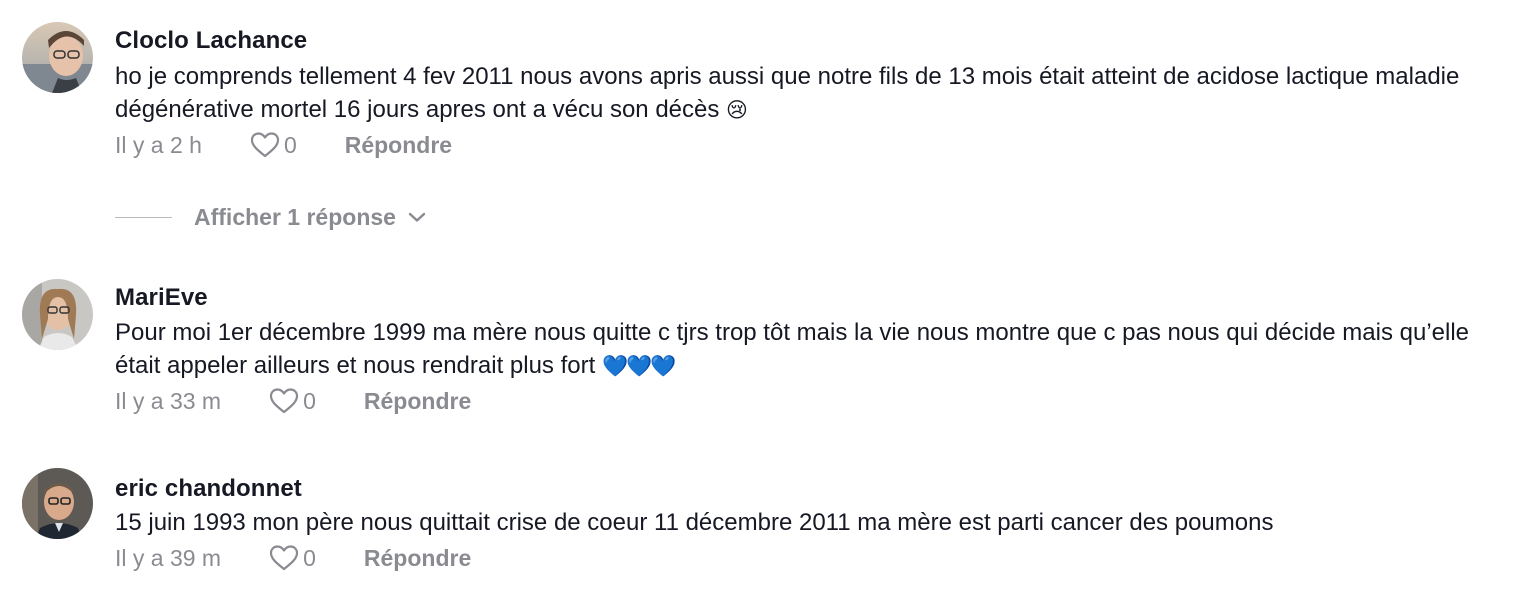 Image resolution: width=1518 pixels, height=598 pixels. I want to click on chevron-down-icon, so click(417, 217).